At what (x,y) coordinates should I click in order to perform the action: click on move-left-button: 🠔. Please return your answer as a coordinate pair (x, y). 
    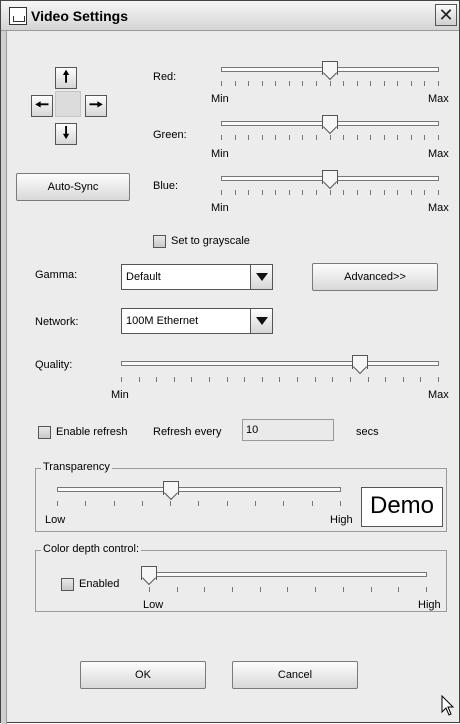
    Looking at the image, I should click on (42, 106).